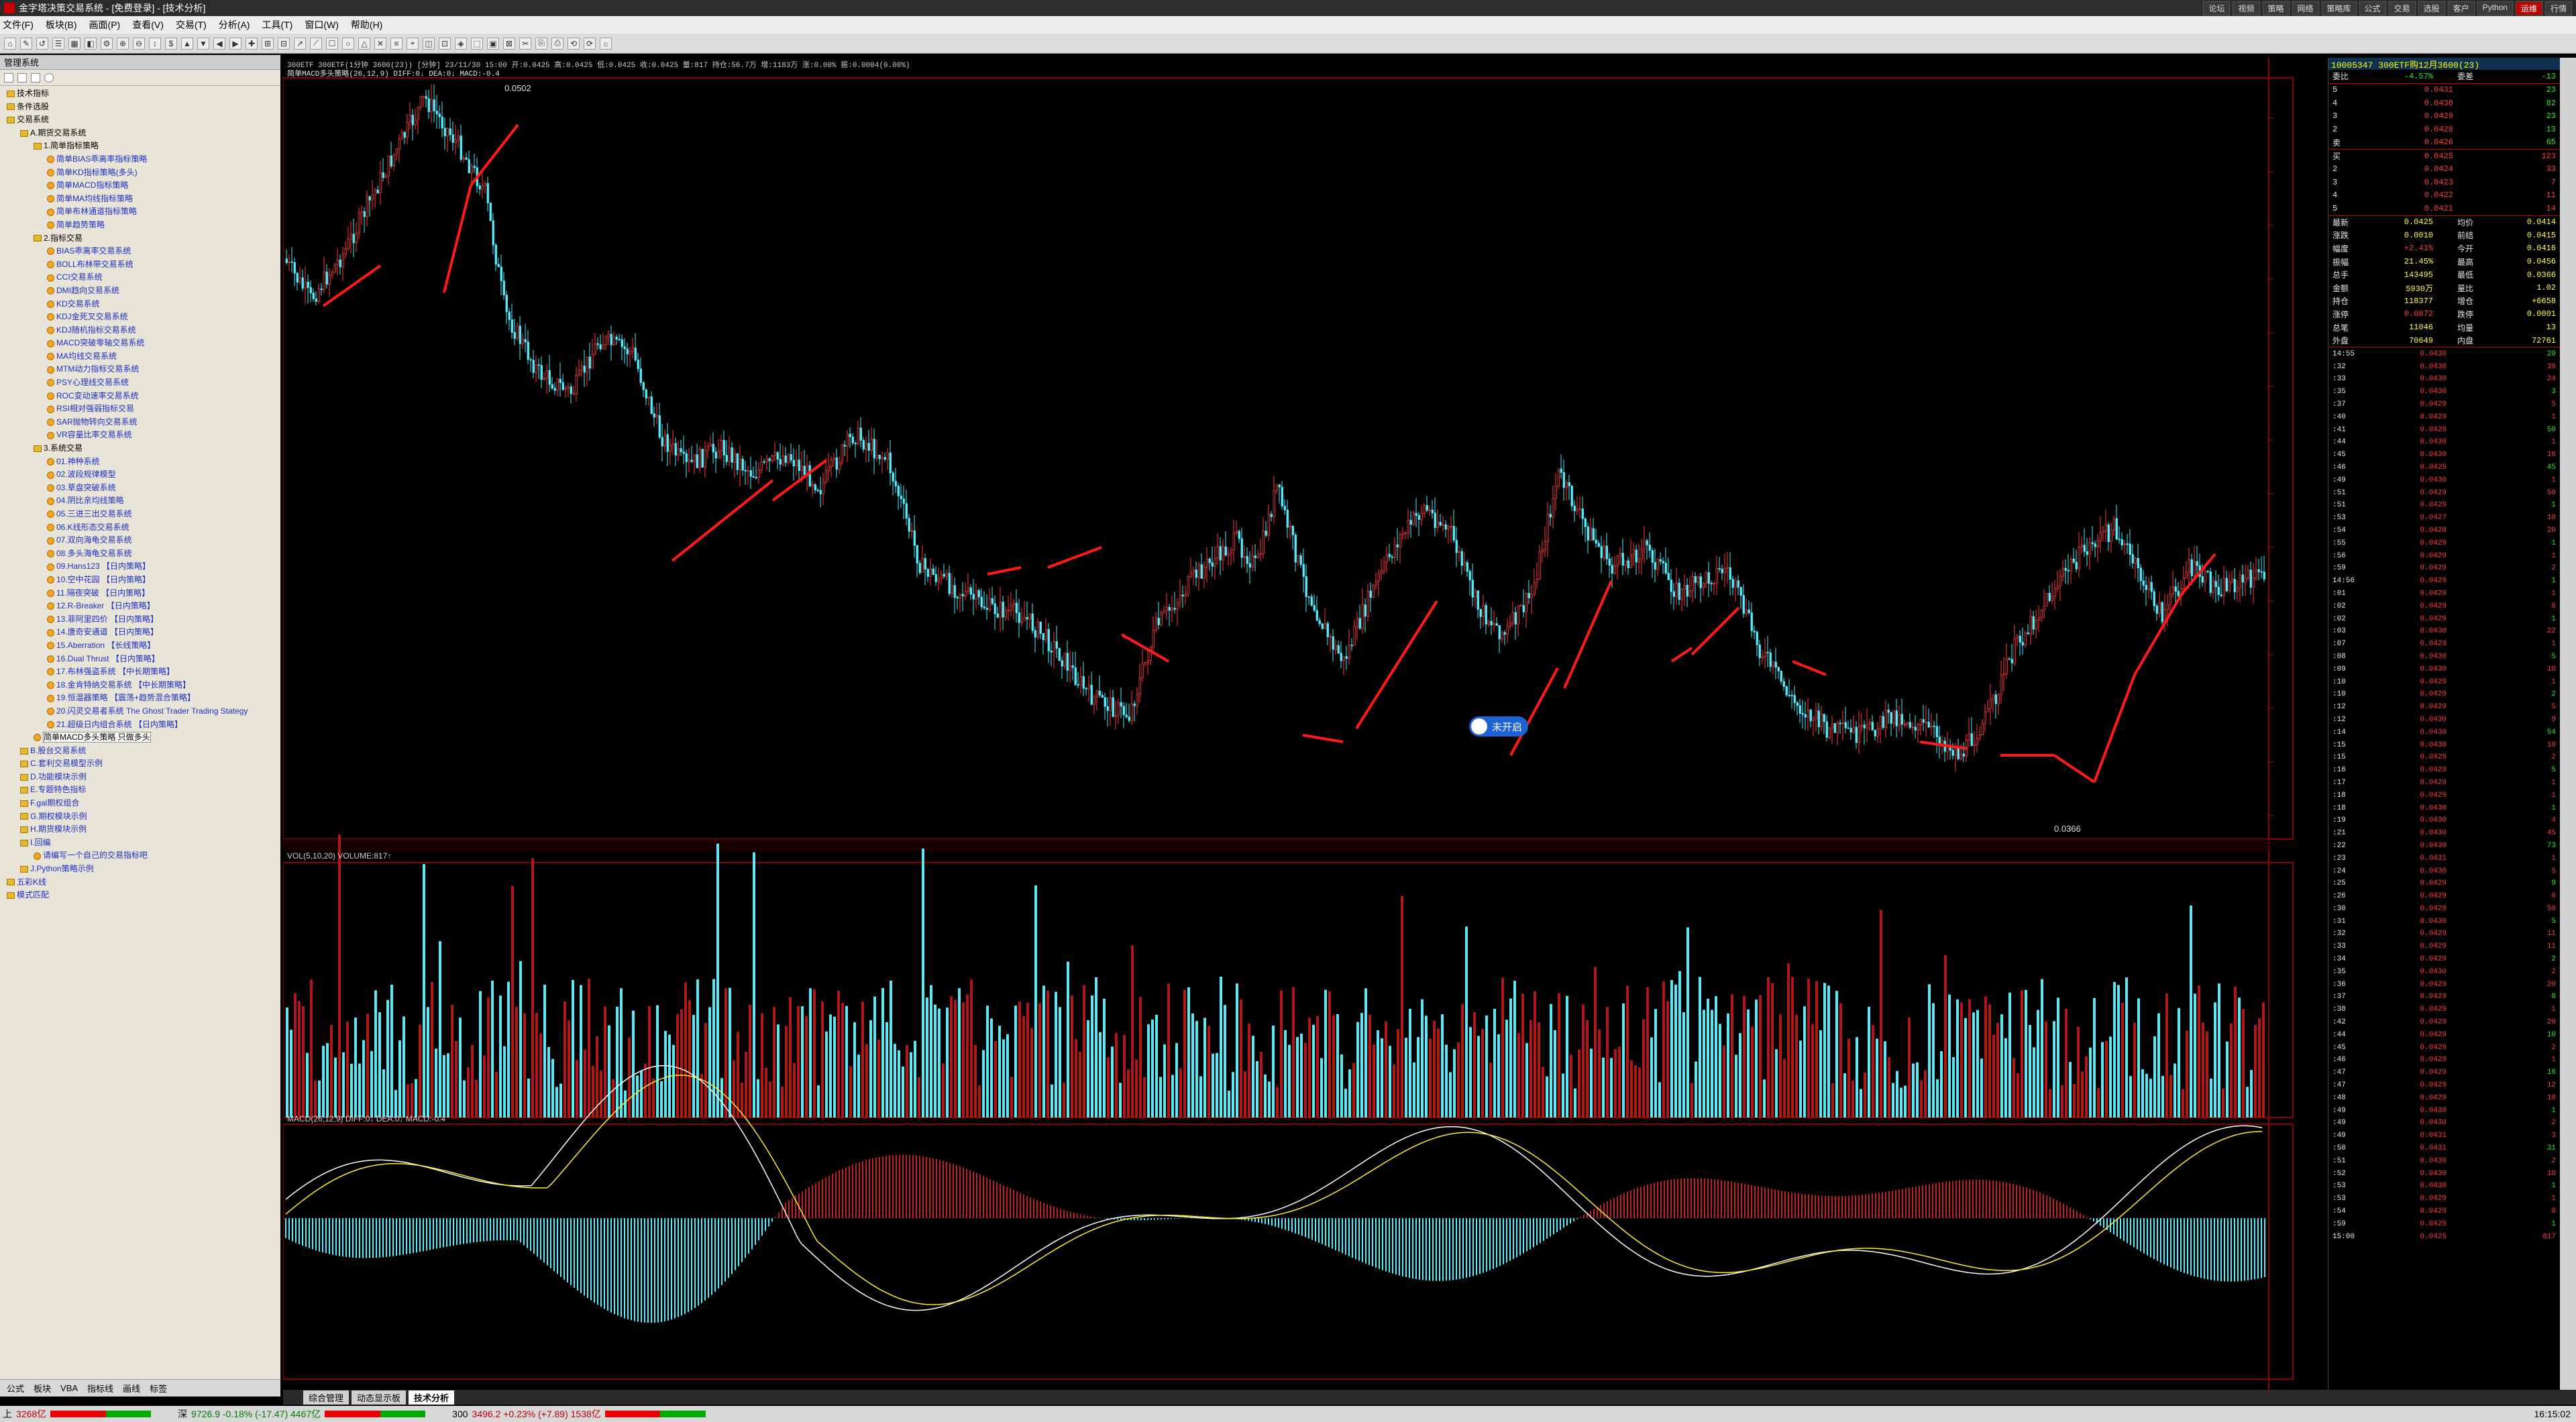  What do you see at coordinates (2246, 8) in the screenshot?
I see `top-button: 视频` at bounding box center [2246, 8].